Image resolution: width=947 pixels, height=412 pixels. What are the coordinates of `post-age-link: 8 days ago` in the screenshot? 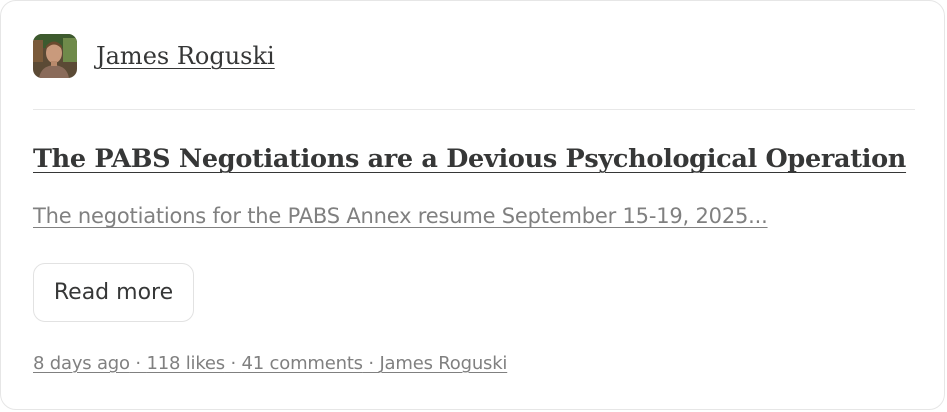 It's located at (81, 363).